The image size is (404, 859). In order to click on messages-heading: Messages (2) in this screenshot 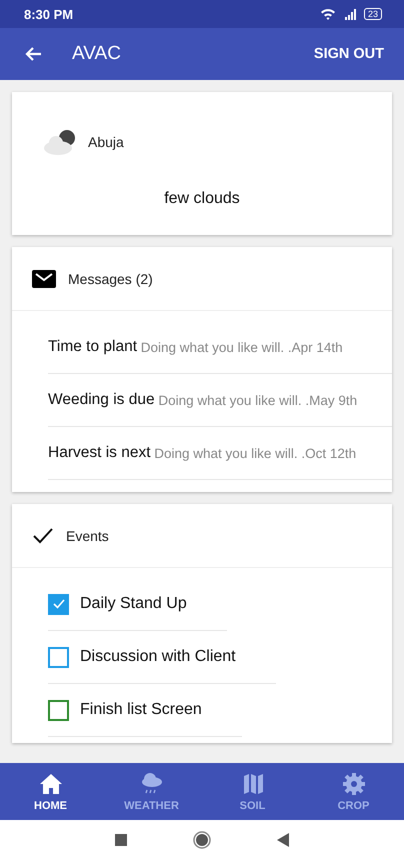, I will do `click(110, 278)`.